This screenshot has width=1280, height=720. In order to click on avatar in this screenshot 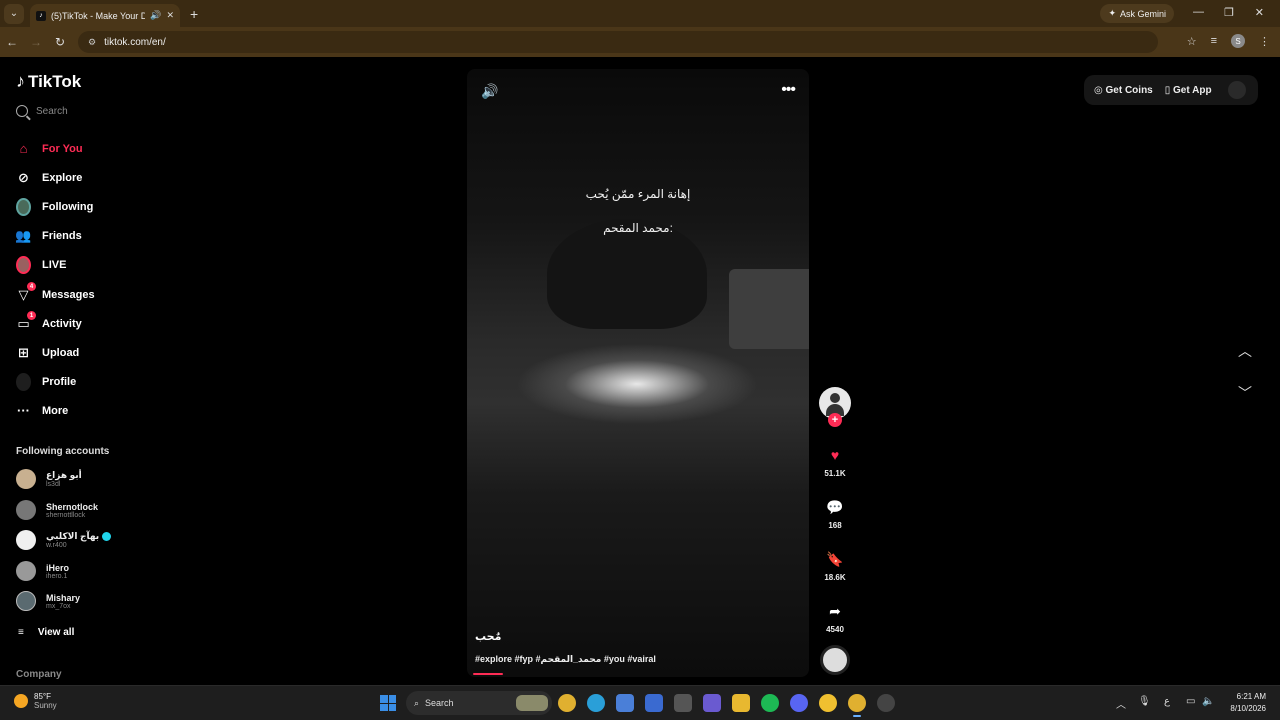, I will do `click(26, 540)`.